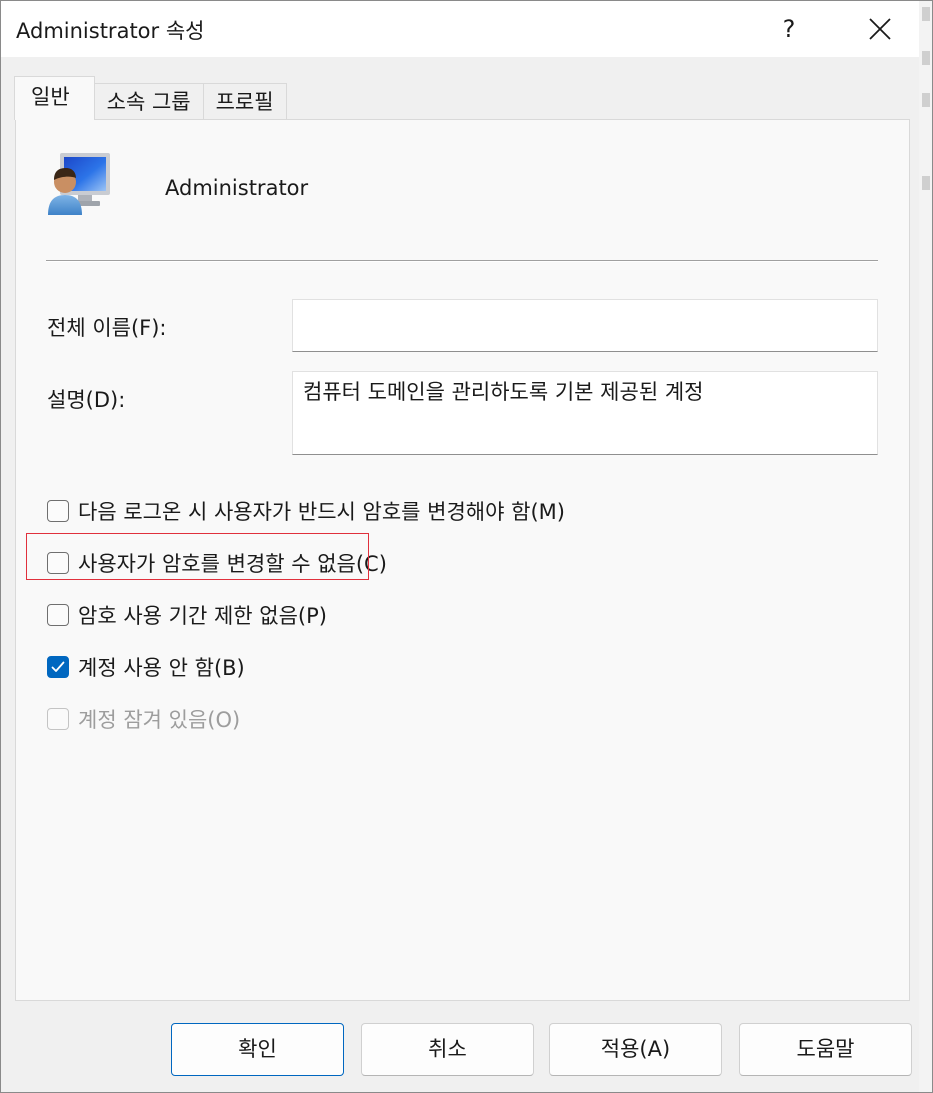  Describe the element at coordinates (54, 98) in the screenshot. I see `tab-general: 일반` at that location.